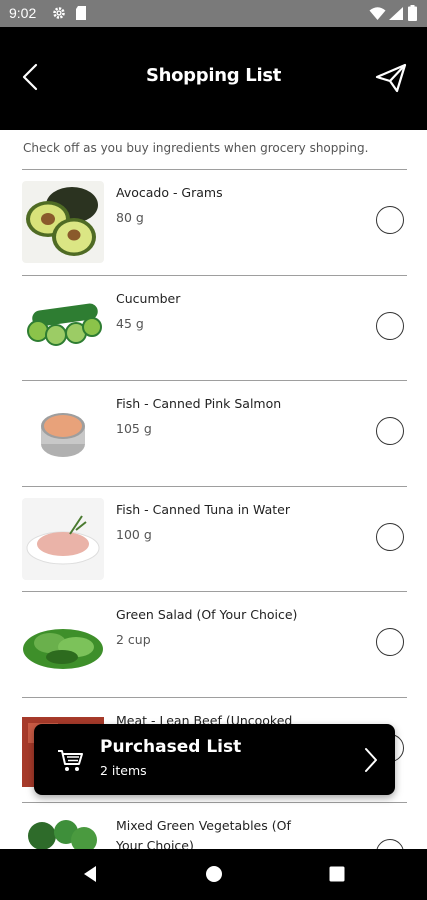 Image resolution: width=427 pixels, height=900 pixels. I want to click on item-name: Fish - Canned Pink Salmon, so click(199, 403).